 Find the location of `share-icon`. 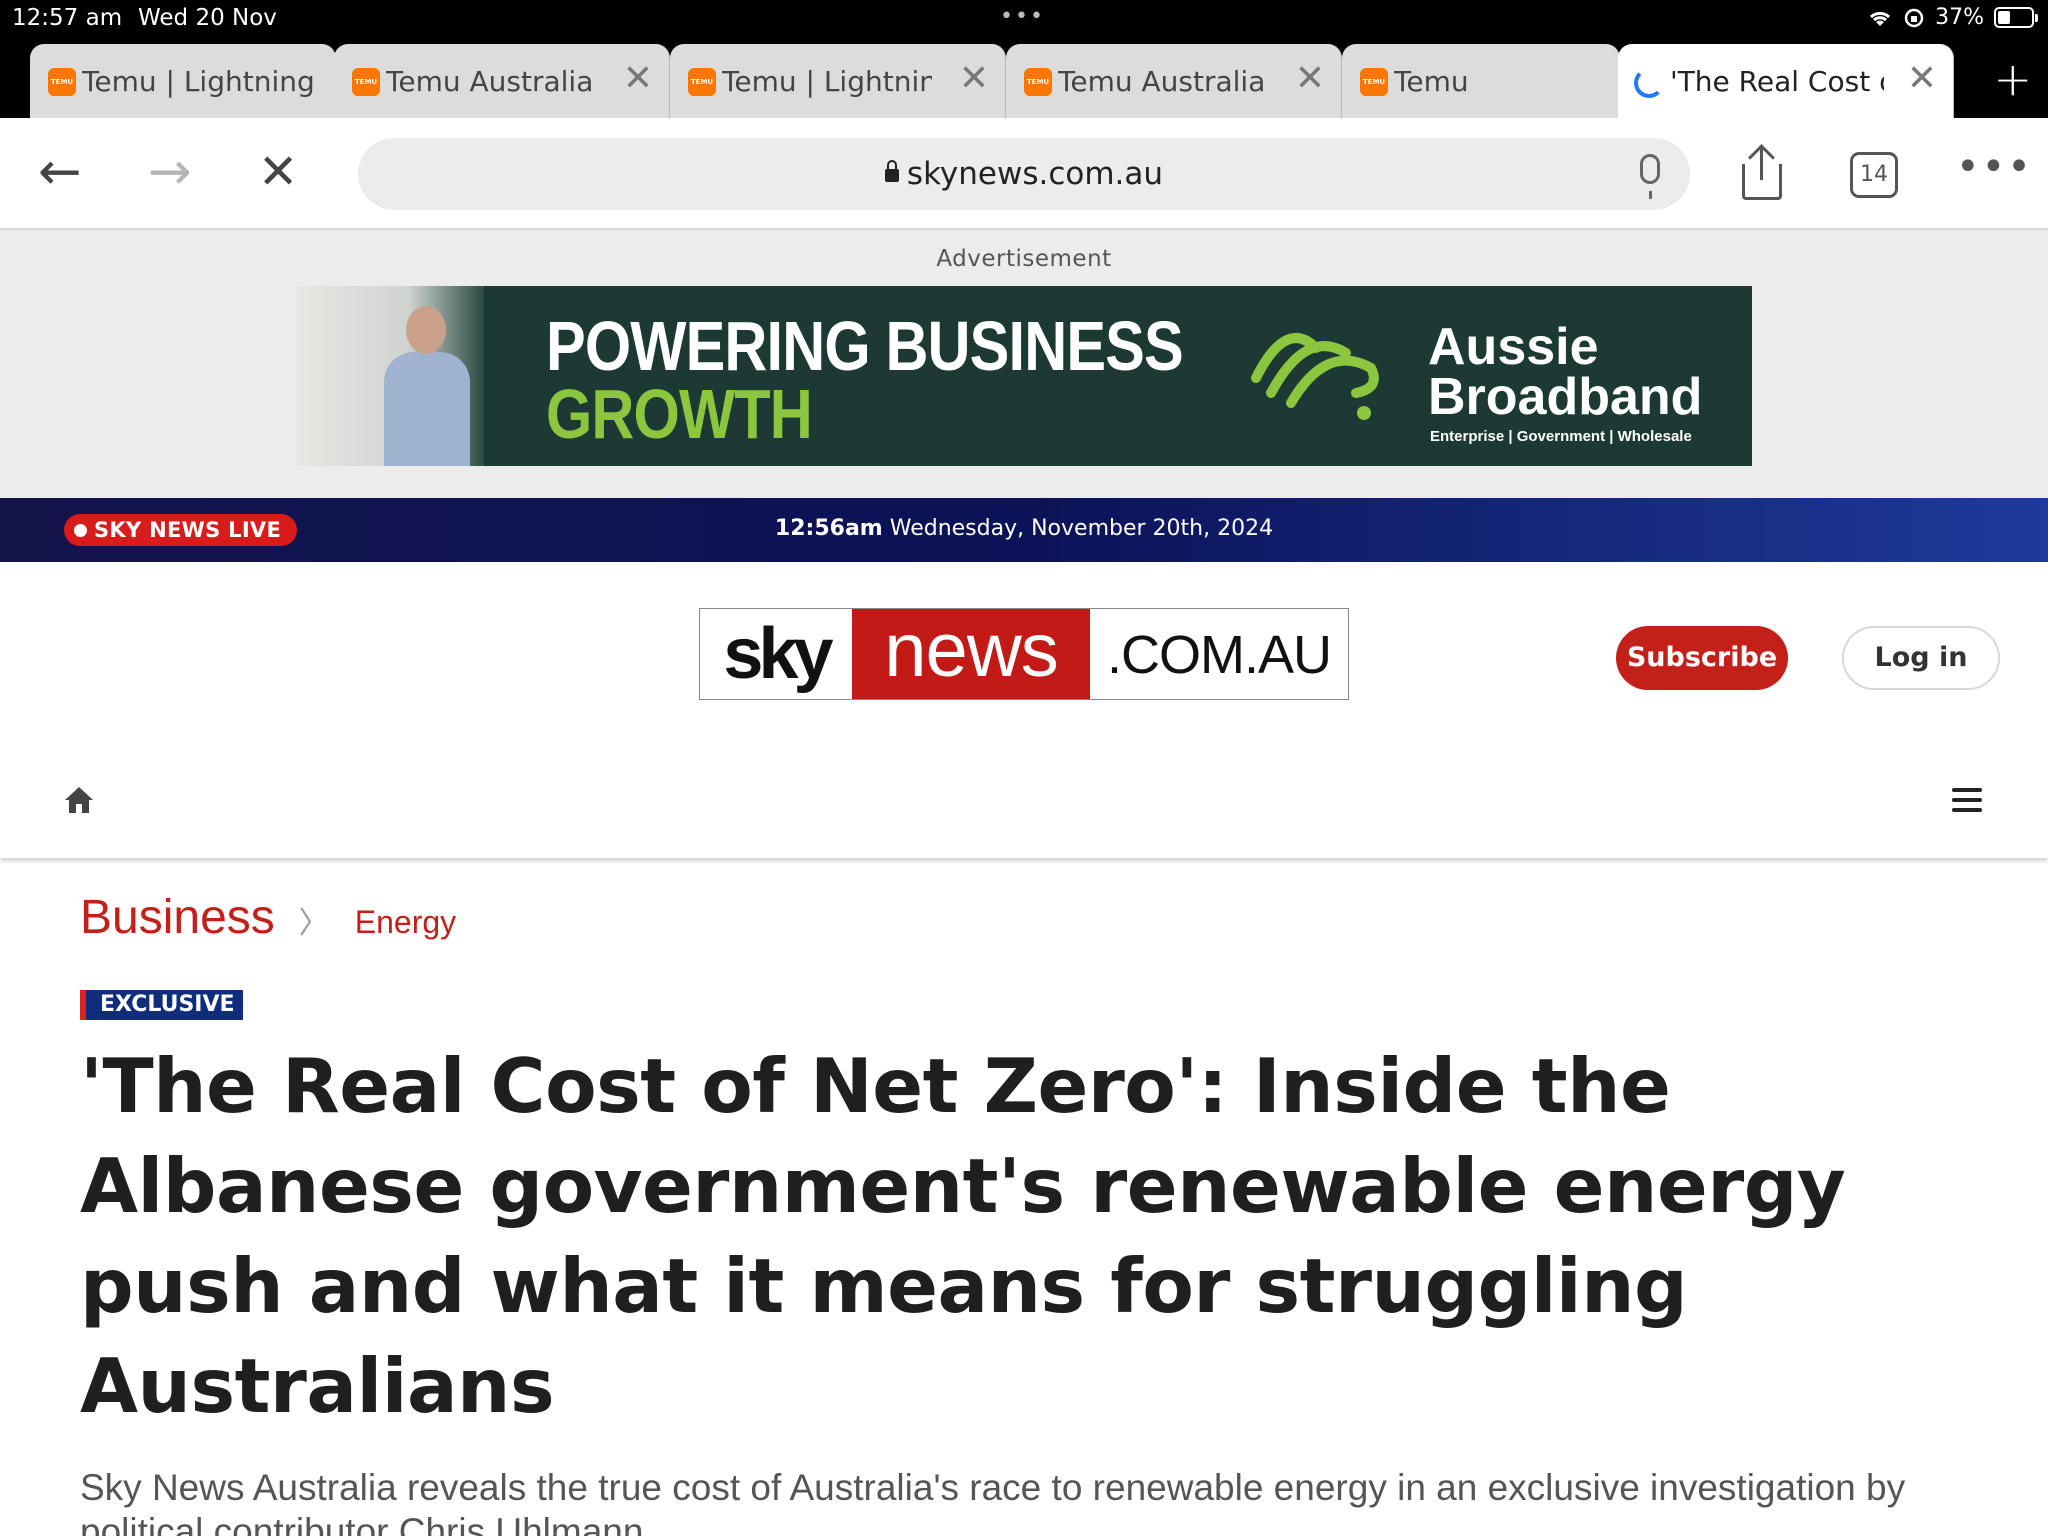

share-icon is located at coordinates (1762, 172).